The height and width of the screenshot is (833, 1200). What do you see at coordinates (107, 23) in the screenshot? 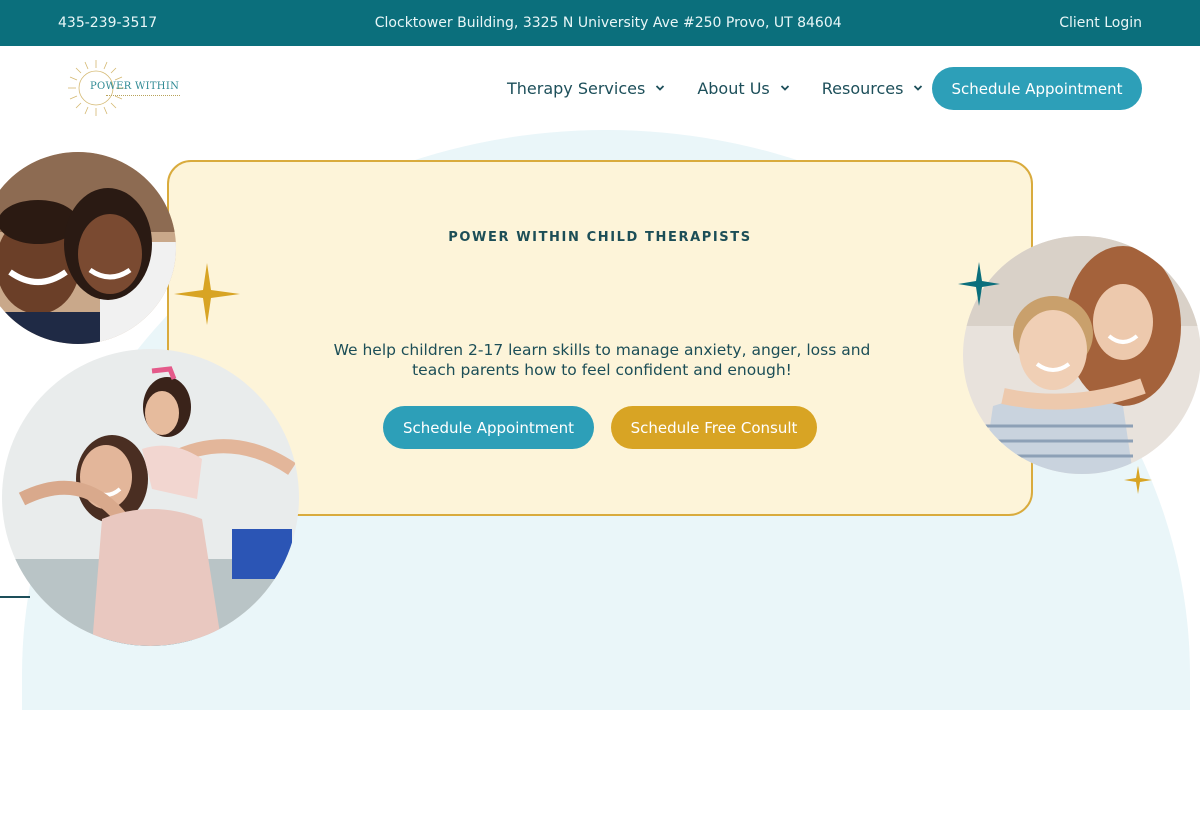
I see `phone-link: 435-239-3517` at bounding box center [107, 23].